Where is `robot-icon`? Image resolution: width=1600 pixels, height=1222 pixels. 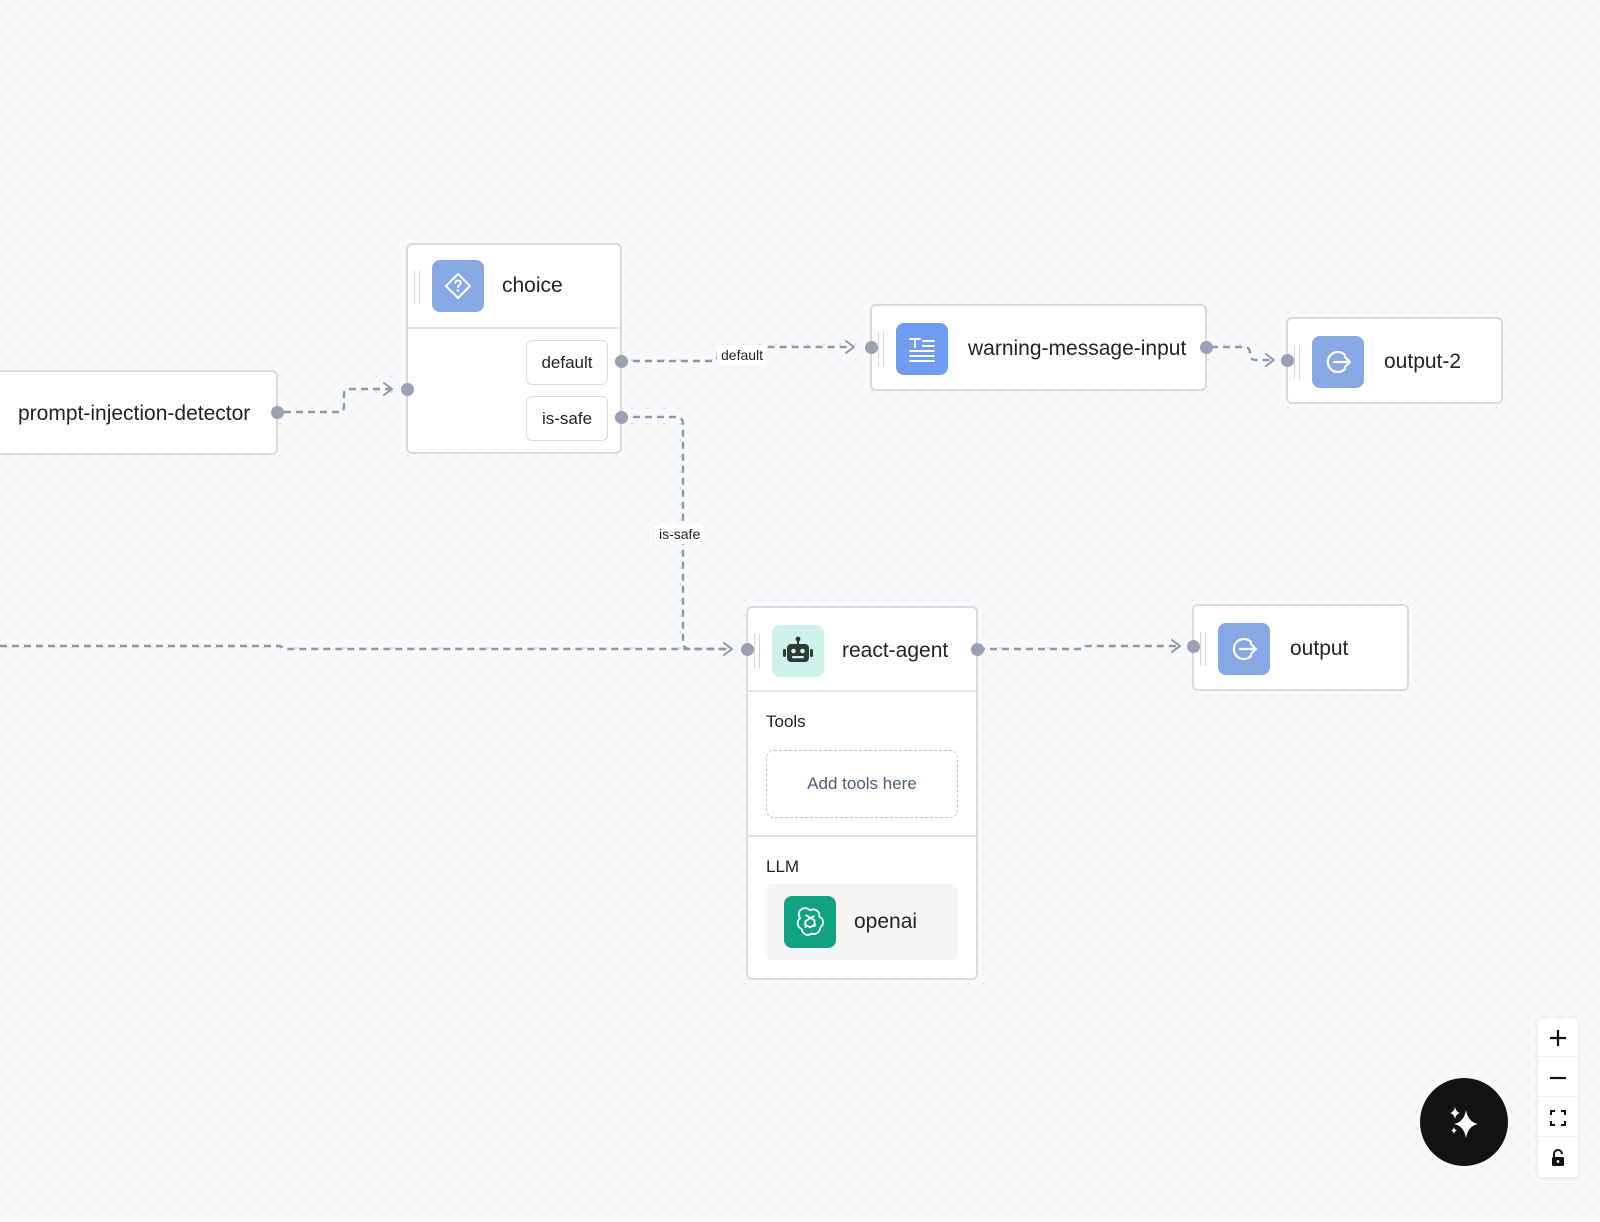
robot-icon is located at coordinates (798, 651).